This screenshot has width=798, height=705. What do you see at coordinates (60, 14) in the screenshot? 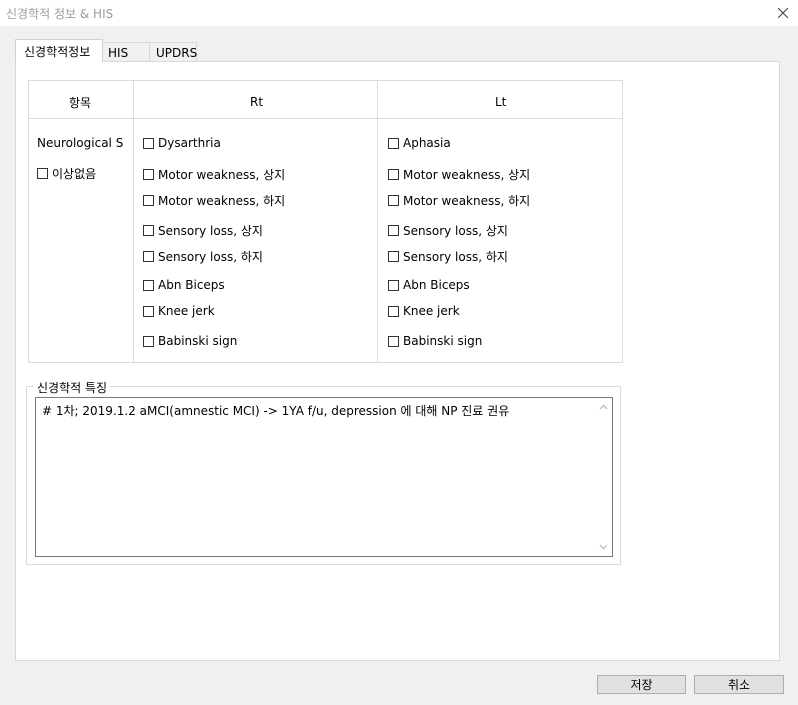
I see `window-title: 신경학적 정보 & HIS` at bounding box center [60, 14].